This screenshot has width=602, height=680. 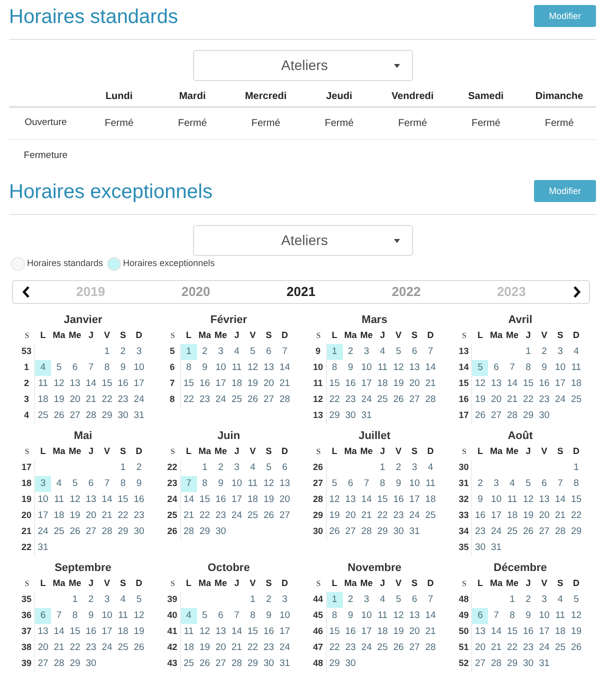 What do you see at coordinates (91, 484) in the screenshot?
I see `calendar-day: 6` at bounding box center [91, 484].